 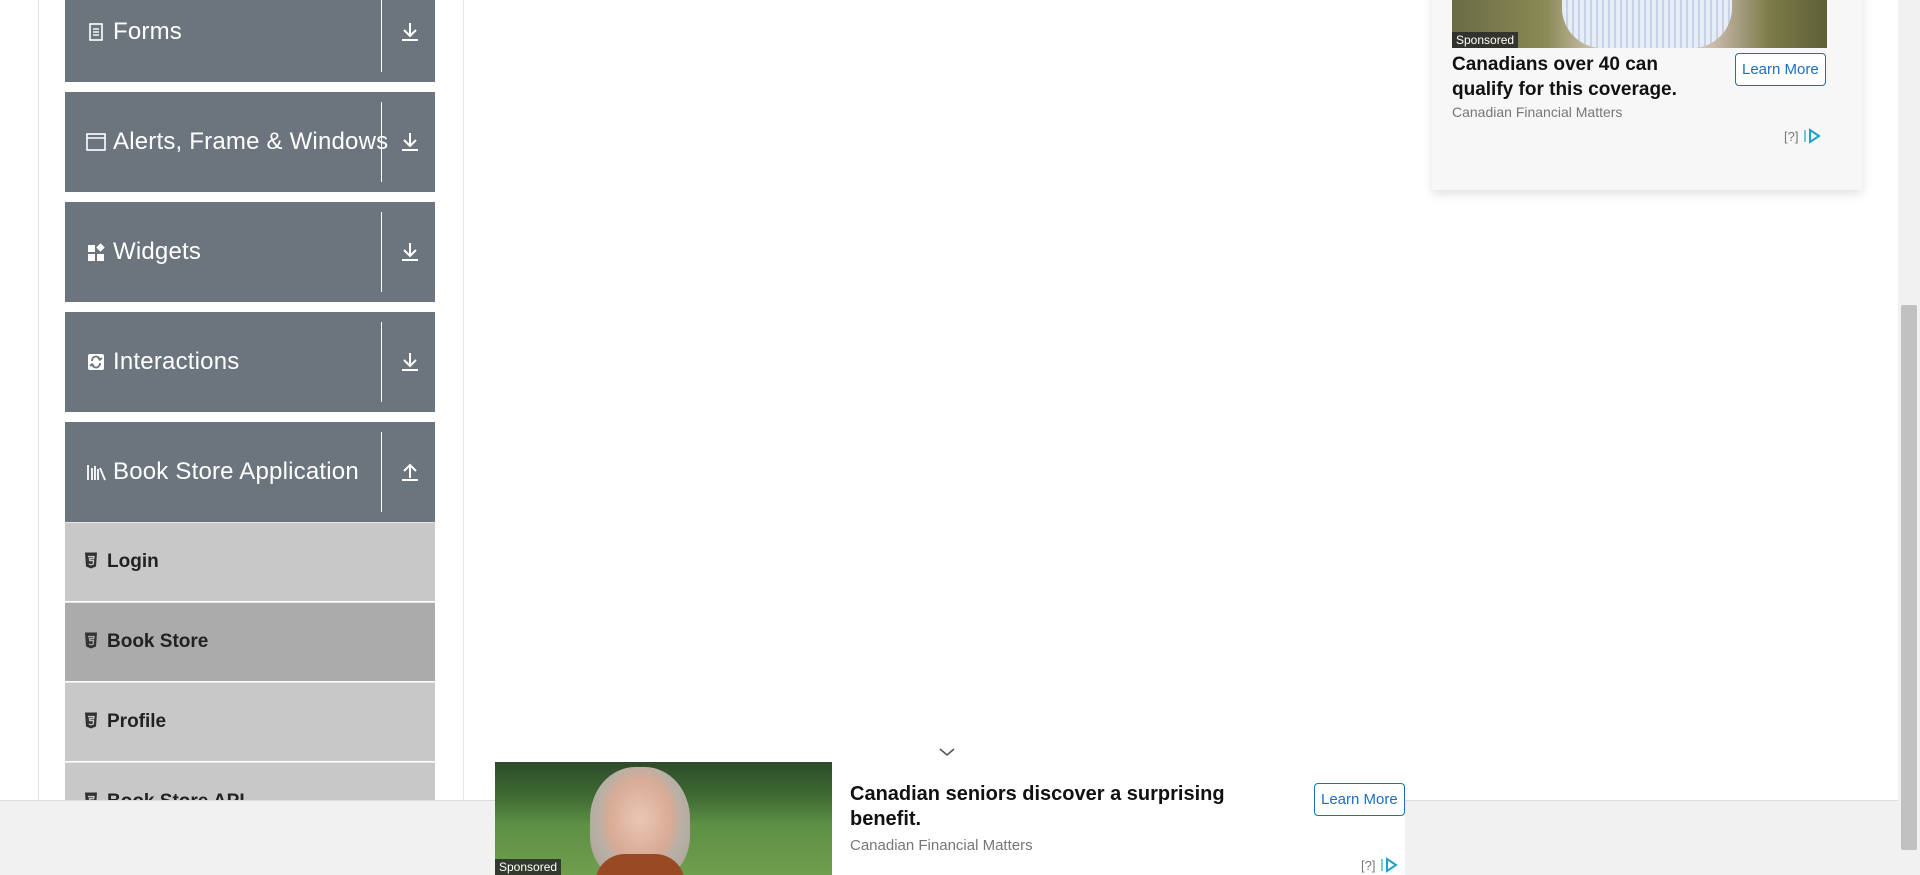 I want to click on submenu-item-profile: Profile, so click(x=250, y=721).